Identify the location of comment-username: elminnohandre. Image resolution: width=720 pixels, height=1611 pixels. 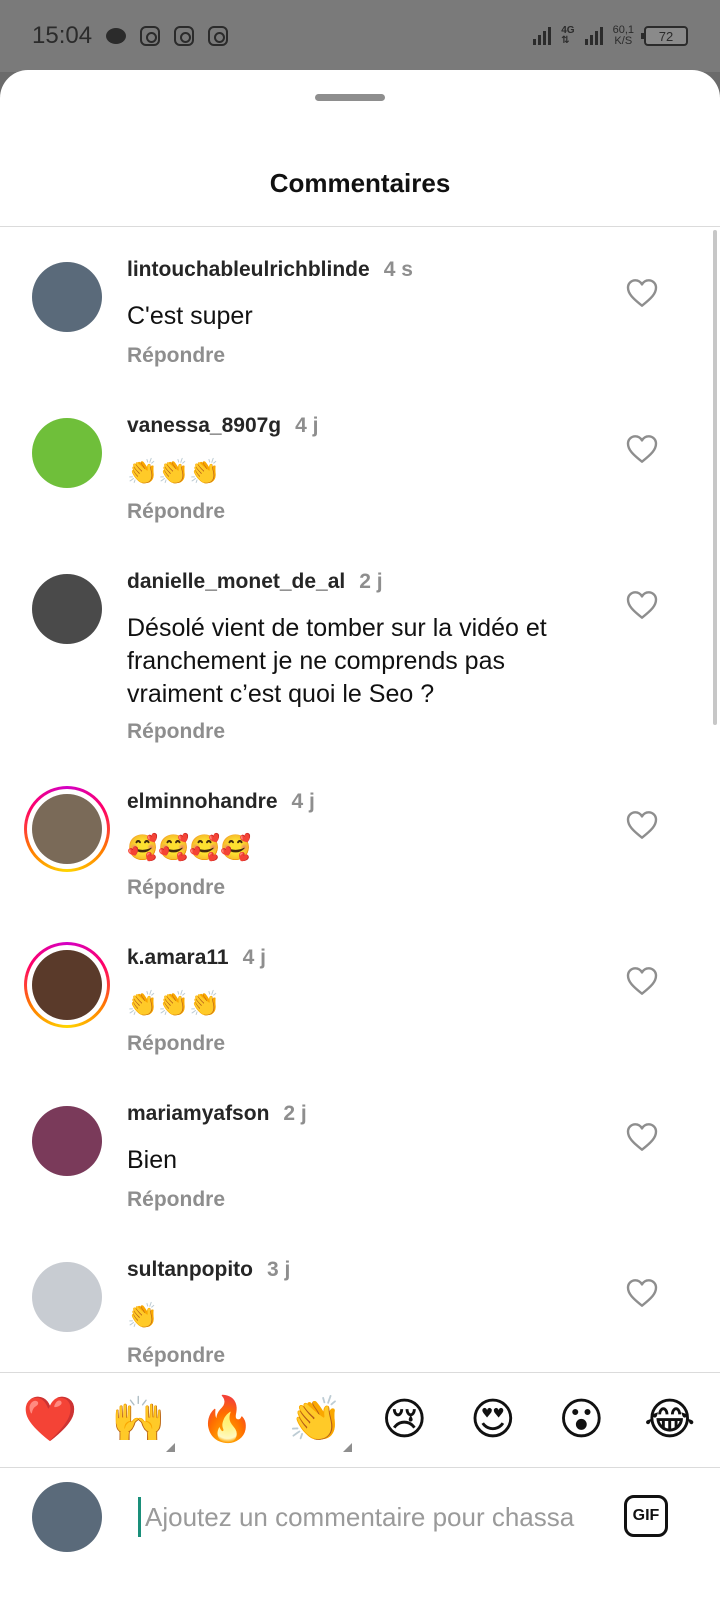
(202, 802).